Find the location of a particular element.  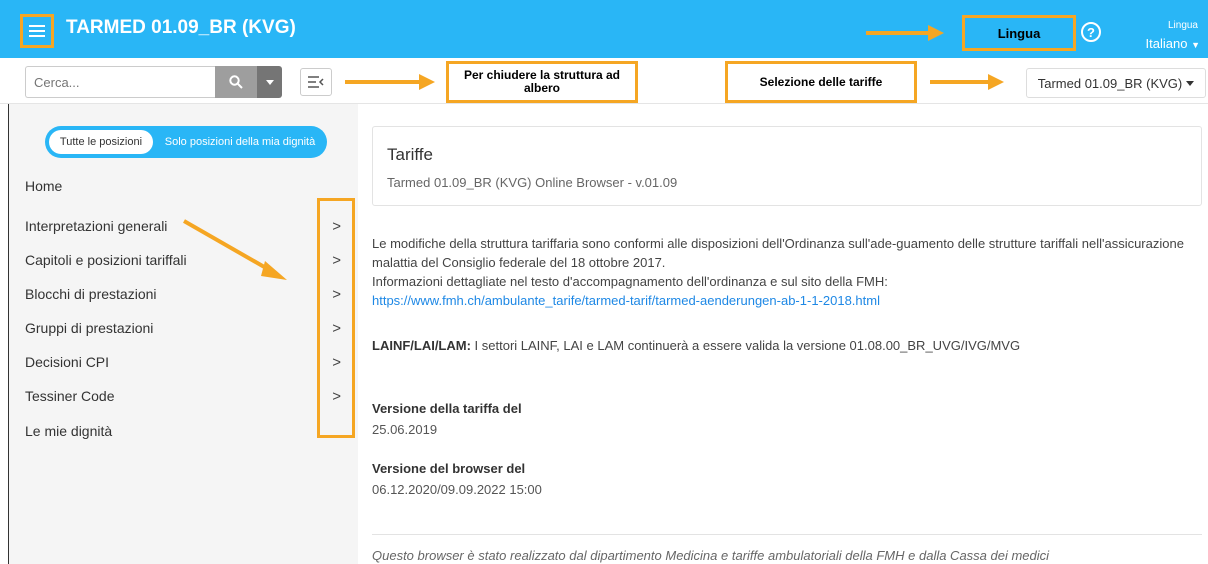

search-options-dropdown is located at coordinates (269, 82).